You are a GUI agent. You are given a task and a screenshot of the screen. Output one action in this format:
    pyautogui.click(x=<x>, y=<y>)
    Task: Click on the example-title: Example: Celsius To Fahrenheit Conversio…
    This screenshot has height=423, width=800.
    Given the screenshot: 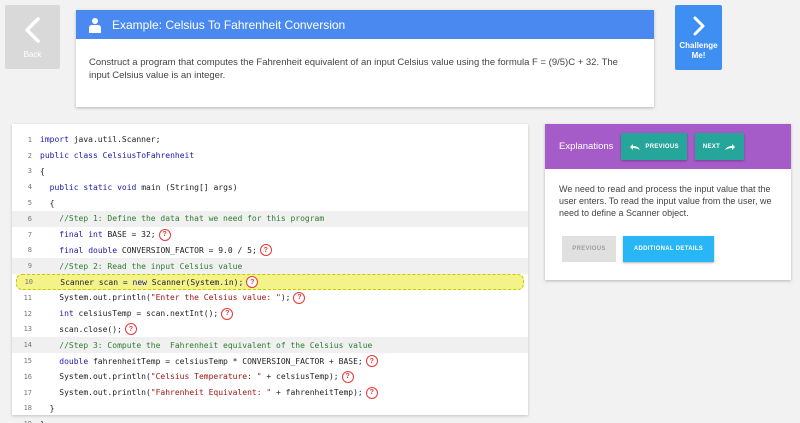 What is the action you would take?
    pyautogui.click(x=229, y=24)
    